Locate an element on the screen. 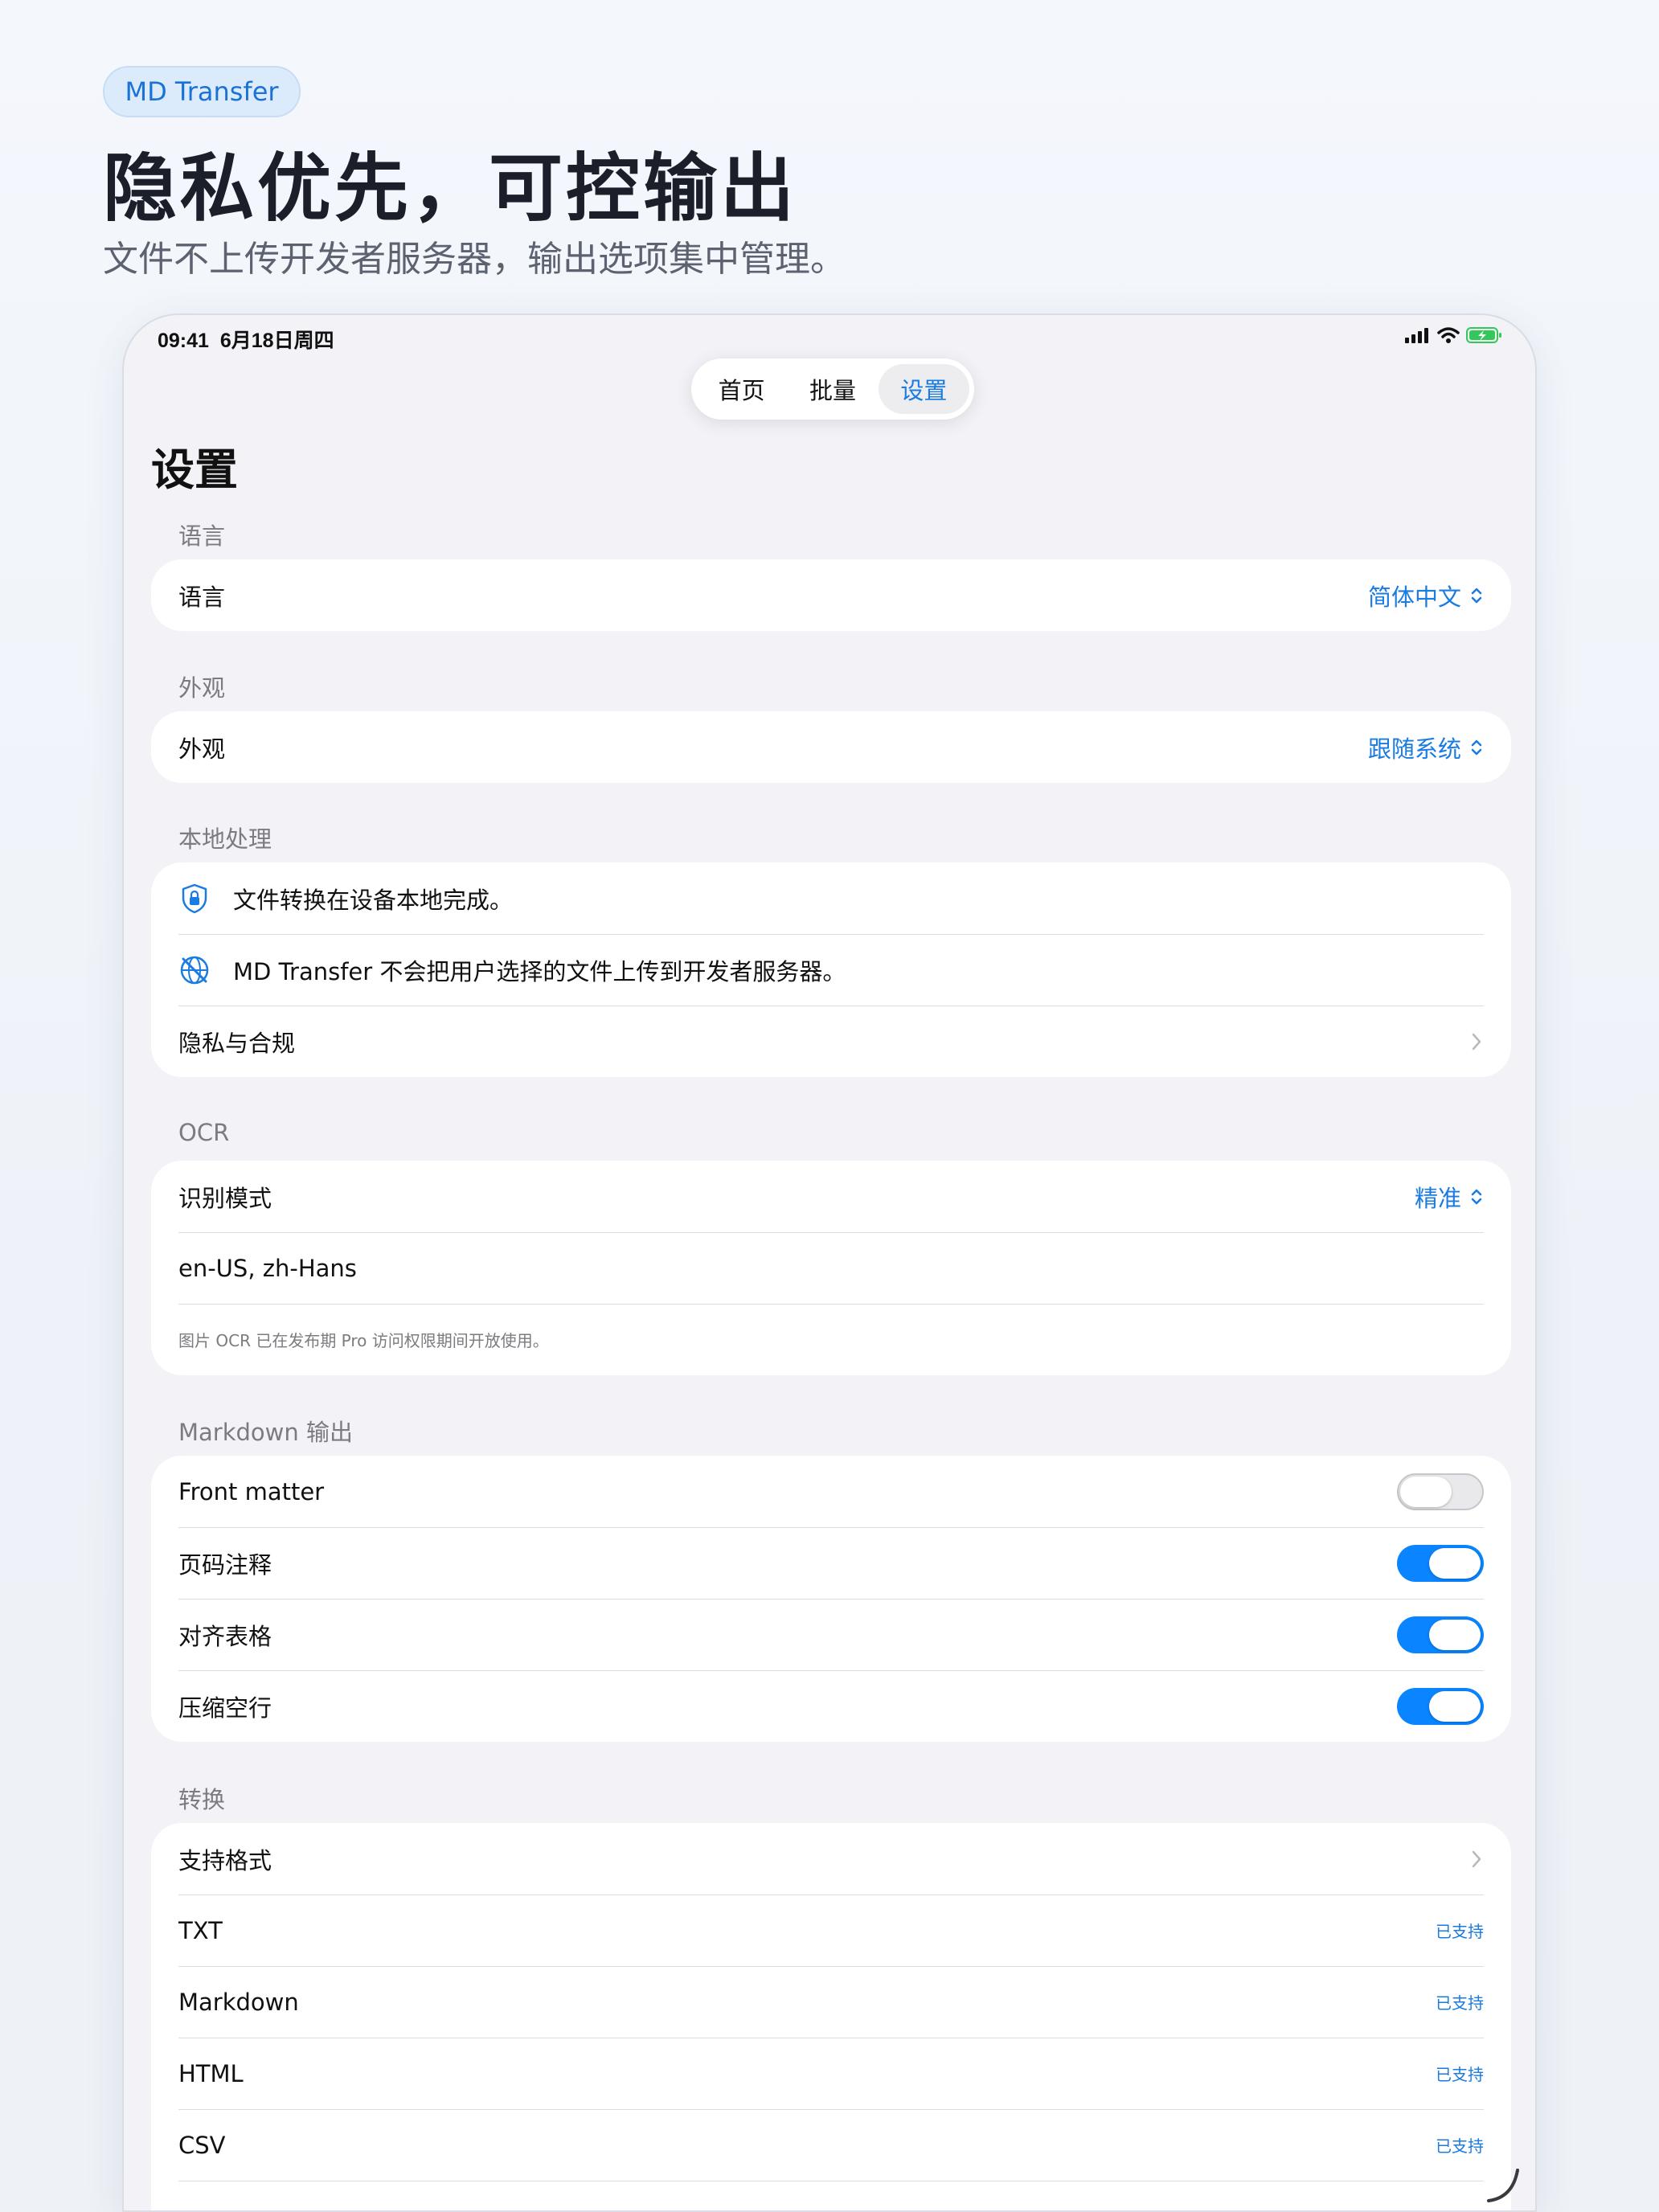 The height and width of the screenshot is (2212, 1659). align-tables-row: 对齐表格 is located at coordinates (831, 1634).